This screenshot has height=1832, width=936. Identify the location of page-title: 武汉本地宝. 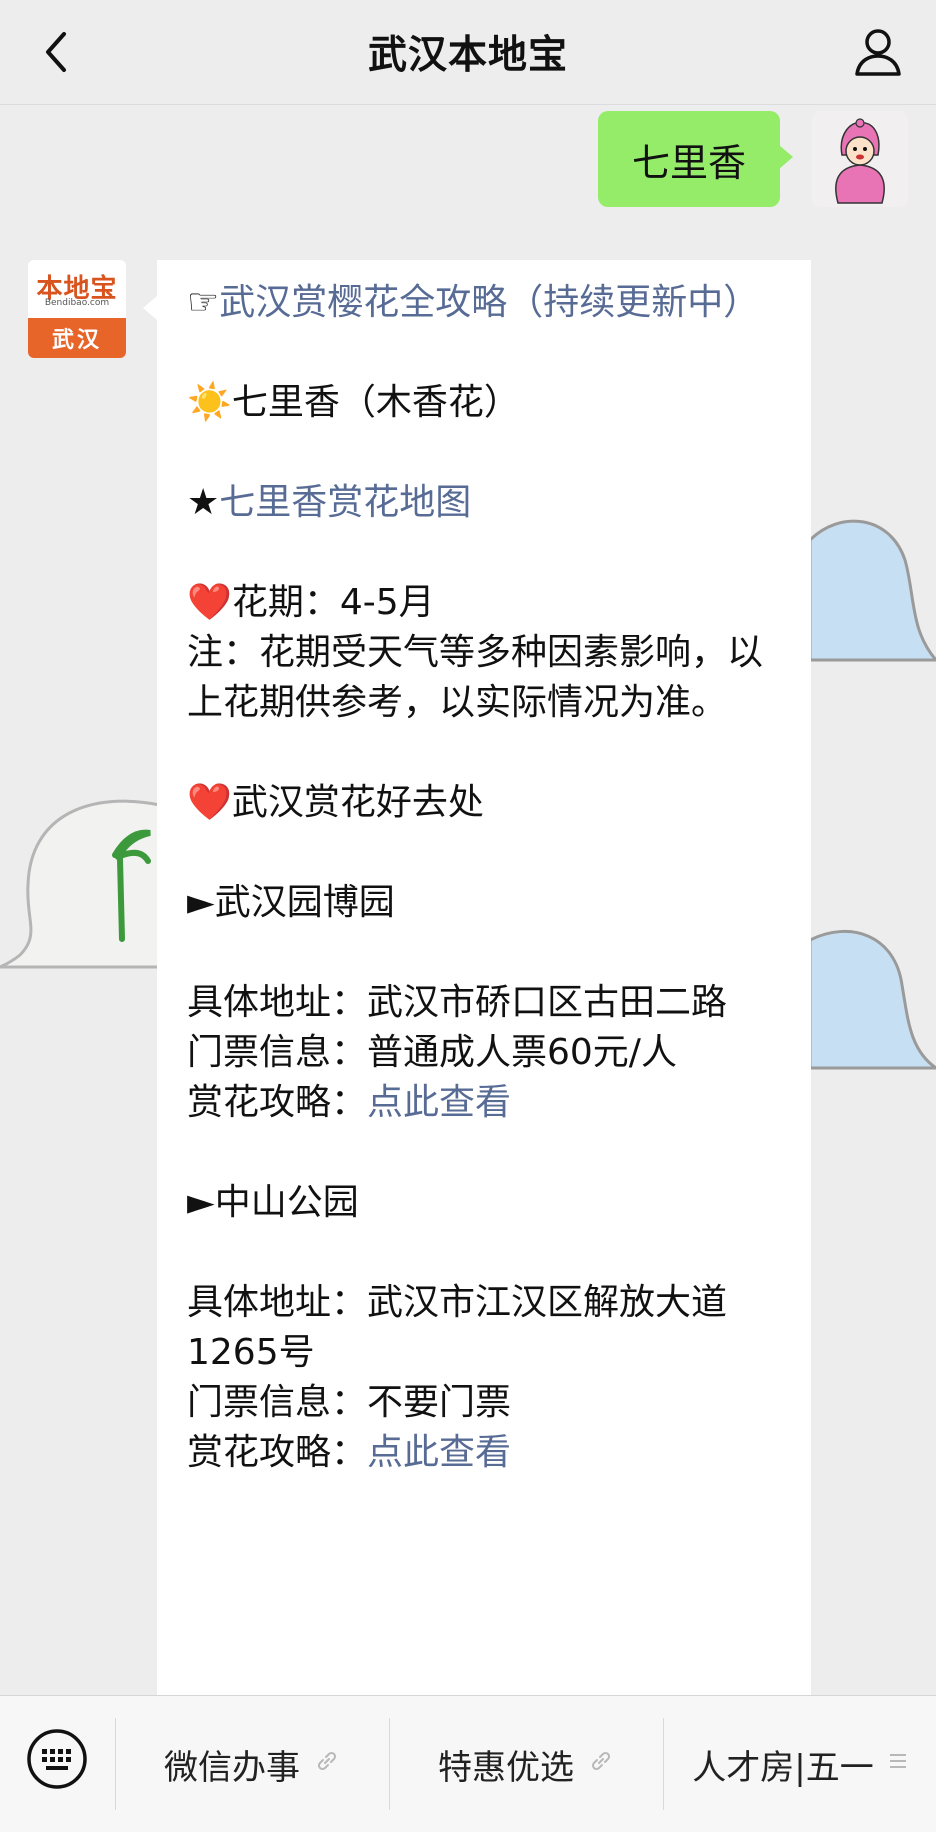
(467, 55).